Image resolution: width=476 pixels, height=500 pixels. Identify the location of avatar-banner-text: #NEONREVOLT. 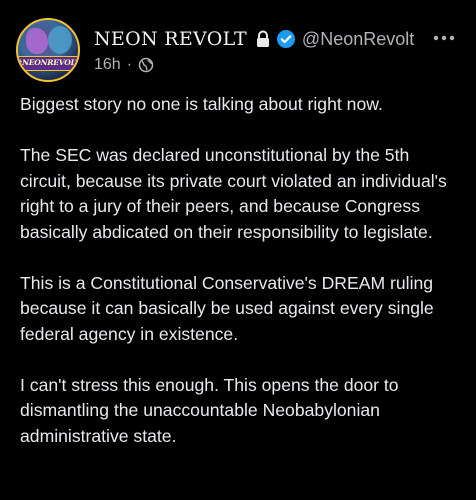
(48, 63).